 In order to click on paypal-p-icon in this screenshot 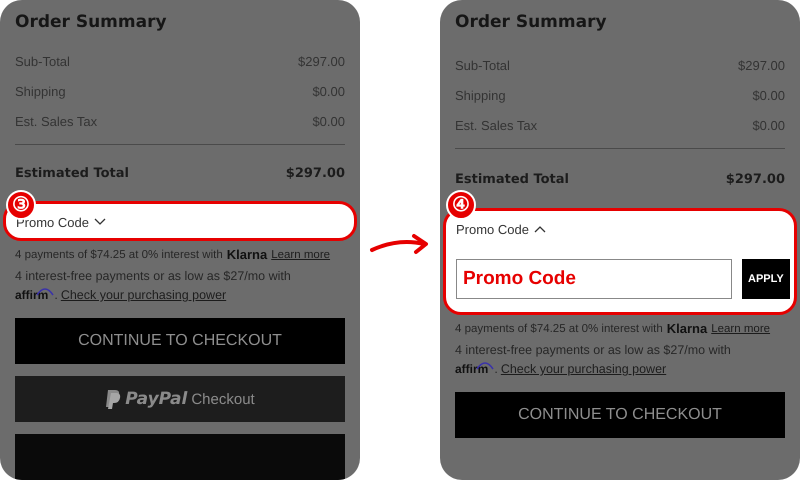, I will do `click(113, 399)`.